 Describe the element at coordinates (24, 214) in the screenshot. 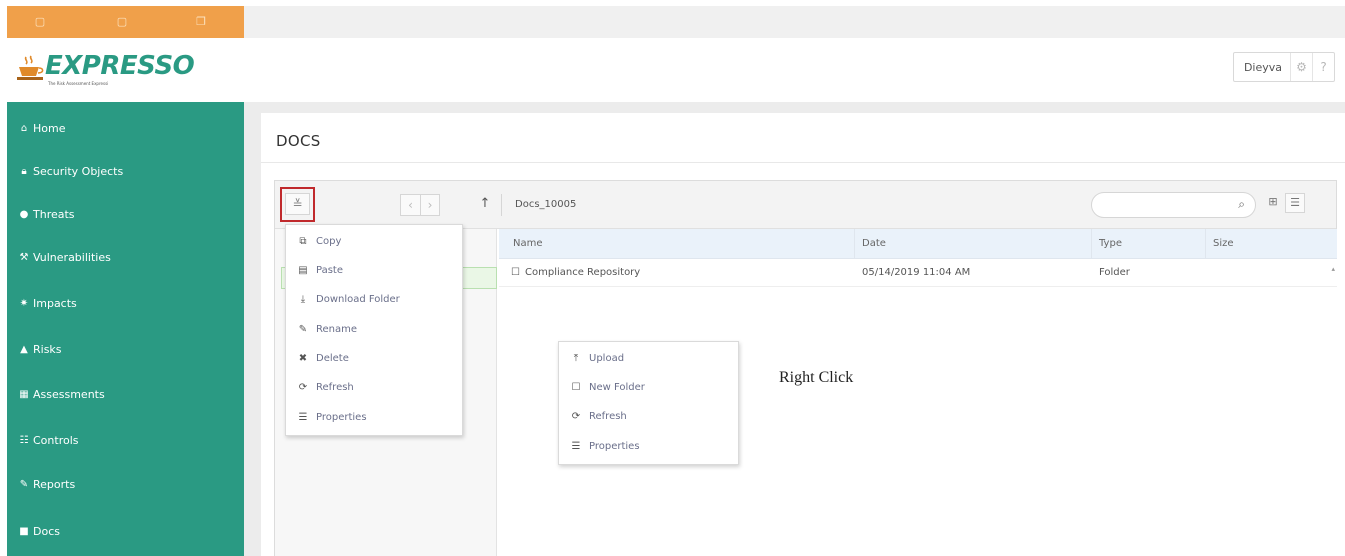

I see `threat-icon: ●` at that location.